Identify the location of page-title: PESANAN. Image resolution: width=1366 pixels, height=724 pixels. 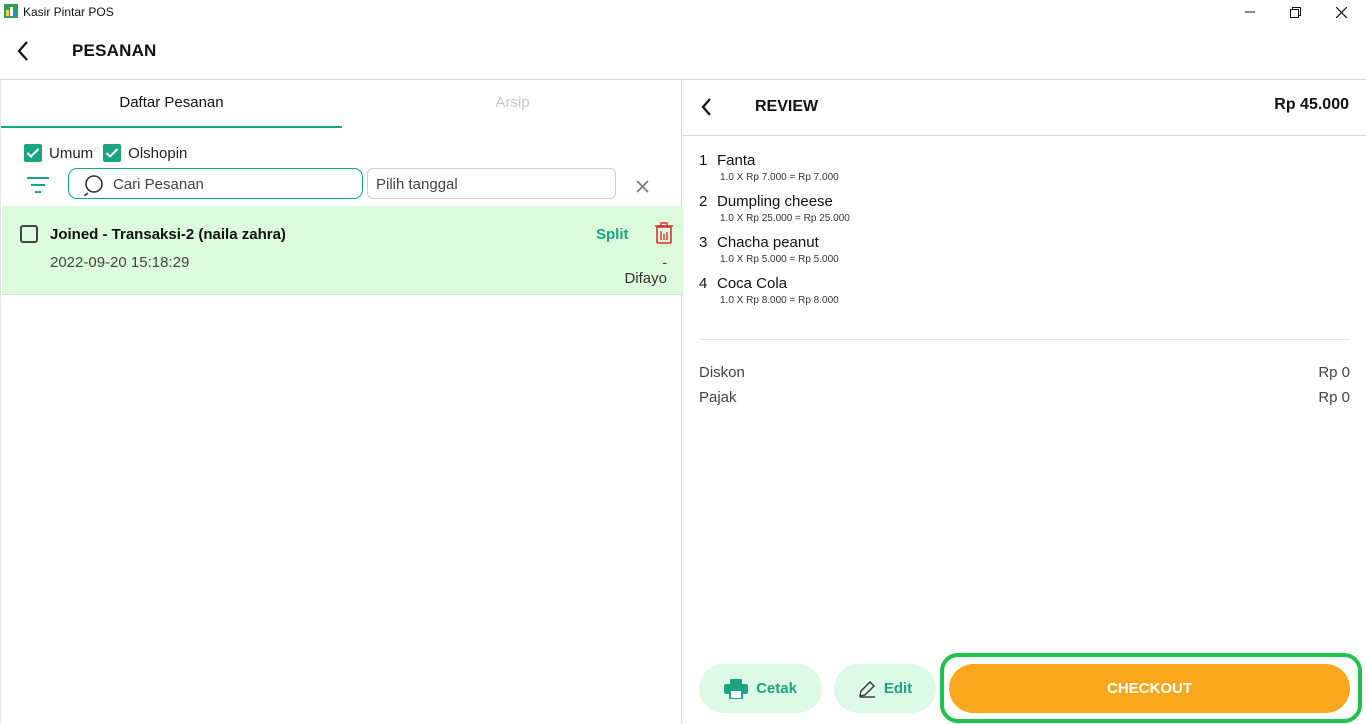
(114, 50).